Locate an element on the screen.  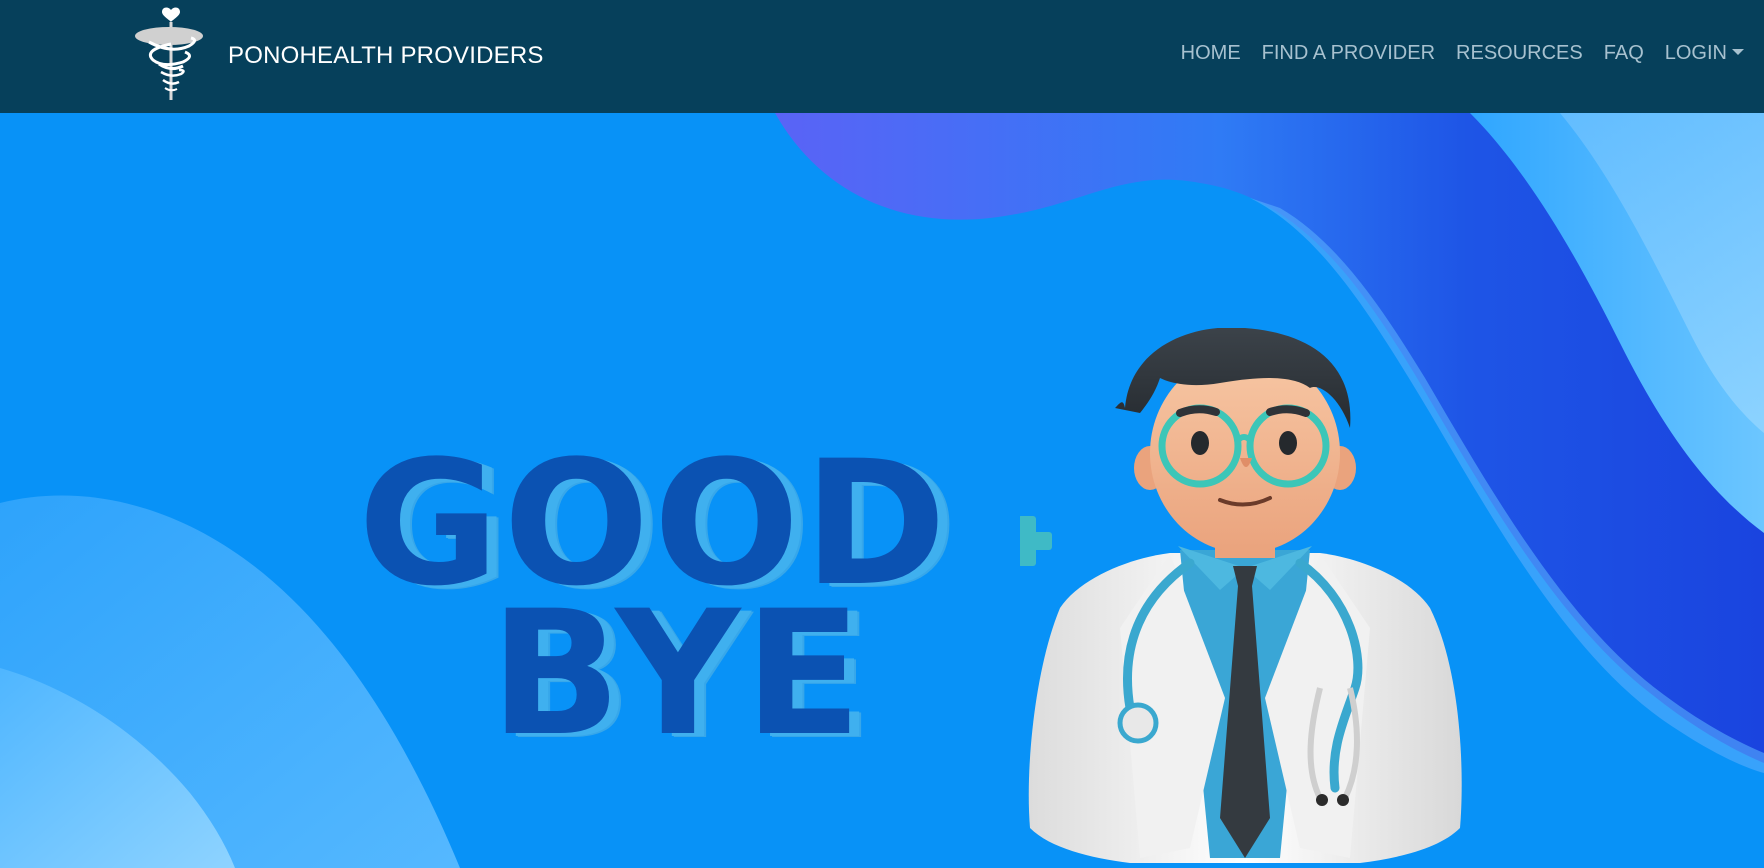
login-label: LOGIN is located at coordinates (1695, 53).